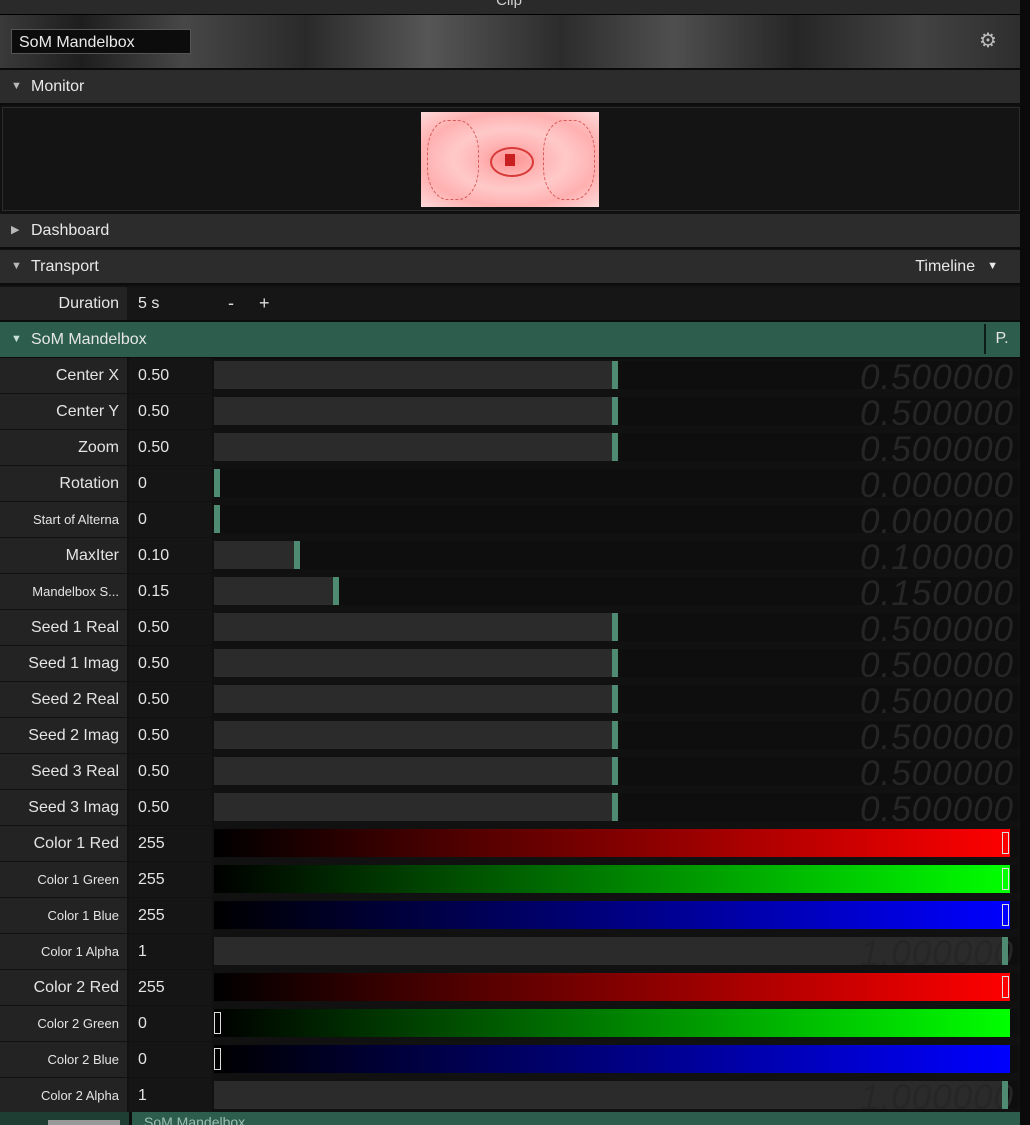  I want to click on duration-label: Duration, so click(63, 303).